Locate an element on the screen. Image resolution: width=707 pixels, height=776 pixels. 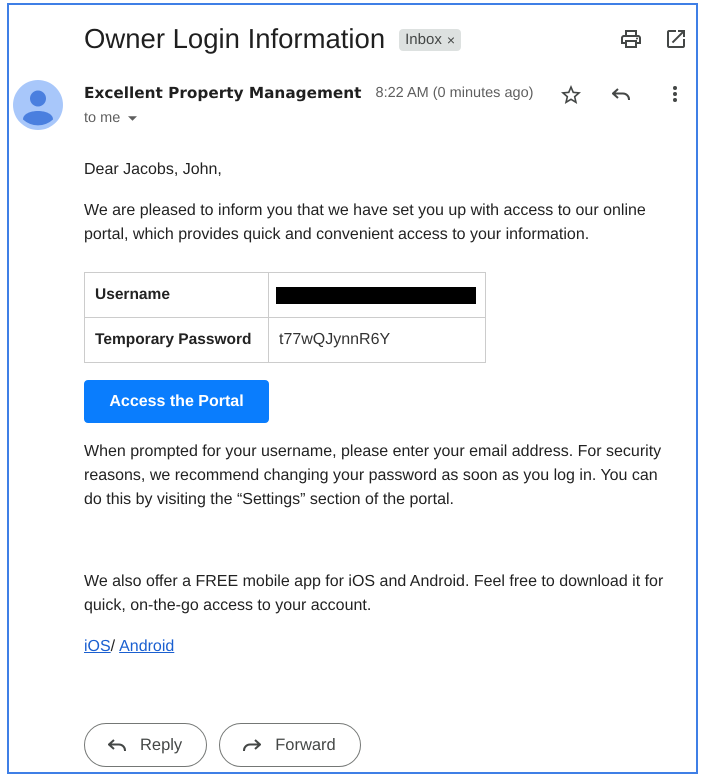
label-text: Inbox is located at coordinates (423, 39).